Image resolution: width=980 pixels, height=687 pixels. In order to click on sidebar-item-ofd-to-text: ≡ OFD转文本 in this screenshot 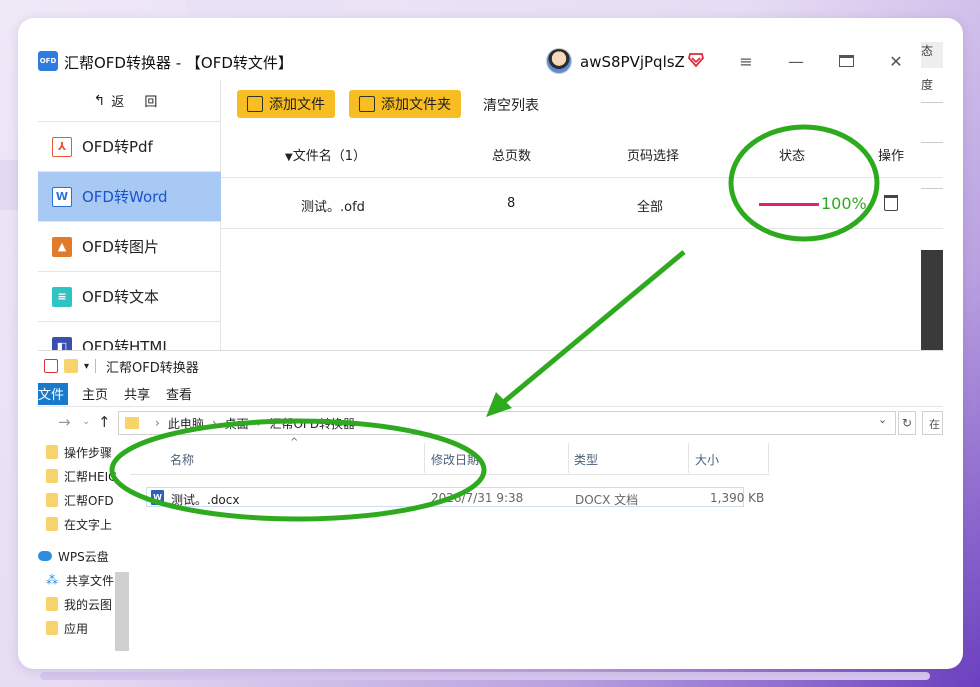, I will do `click(129, 297)`.